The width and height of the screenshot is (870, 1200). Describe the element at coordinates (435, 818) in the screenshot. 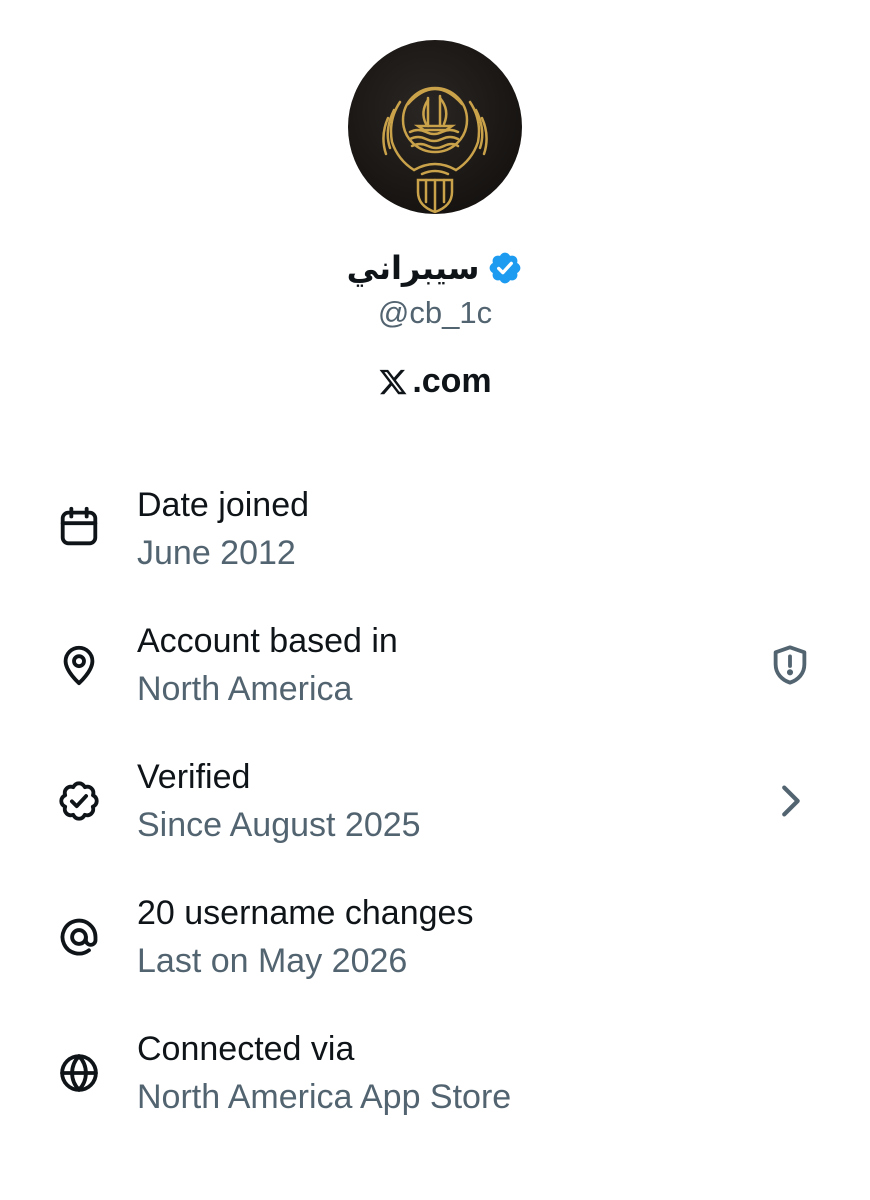

I see `verified-row: Verified Since August 2025` at that location.